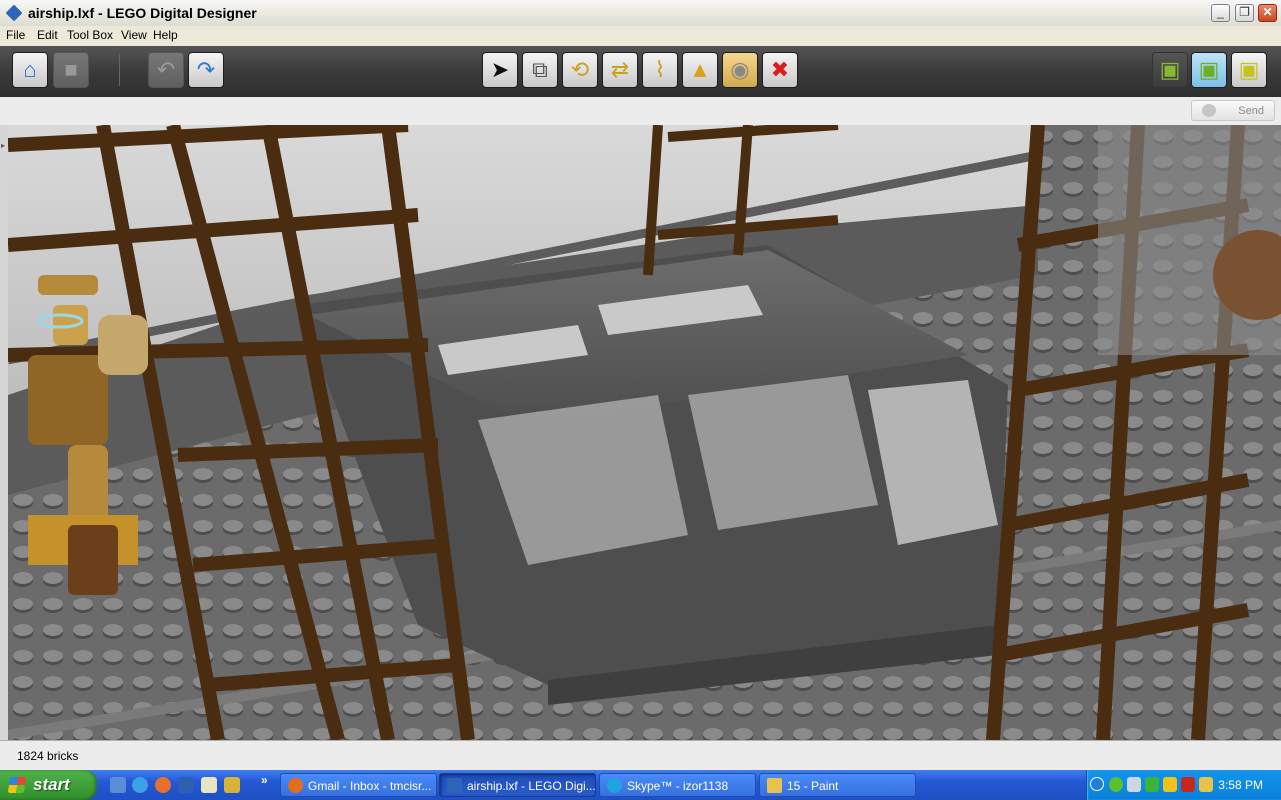  I want to click on menu-bar: File Edit Tool Box View Help, so click(640, 36).